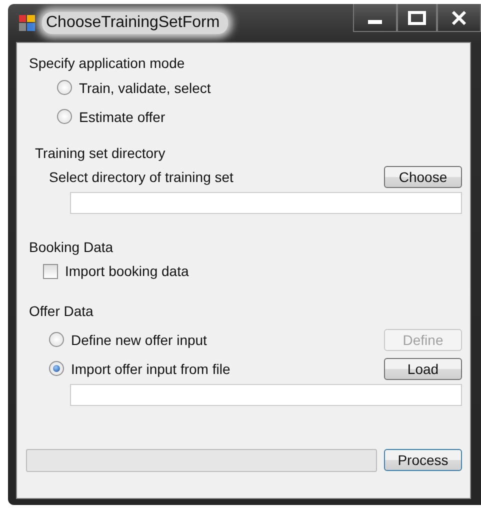 The width and height of the screenshot is (481, 510). Describe the element at coordinates (107, 63) in the screenshot. I see `section-label: Specify application mode` at that location.